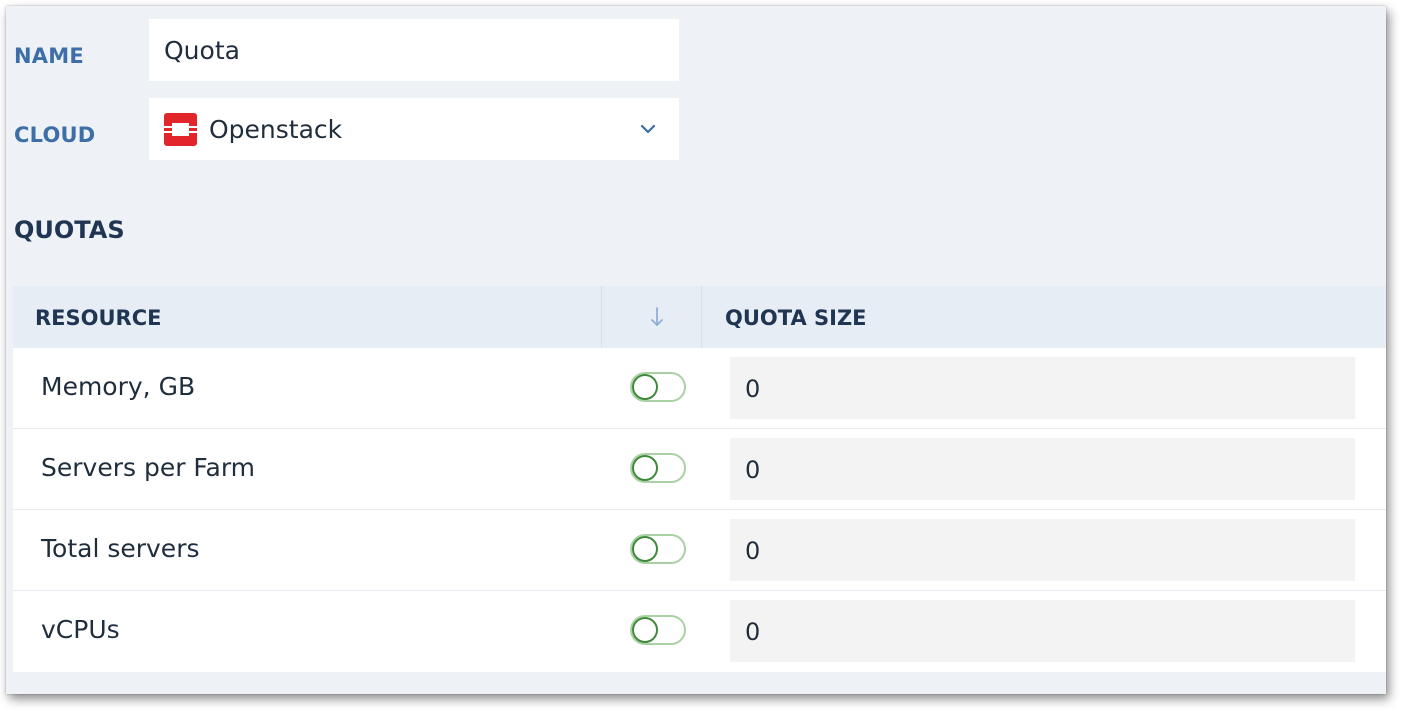 This screenshot has width=1415, height=724. Describe the element at coordinates (699, 631) in the screenshot. I see `table-row: vCPUs 0` at that location.